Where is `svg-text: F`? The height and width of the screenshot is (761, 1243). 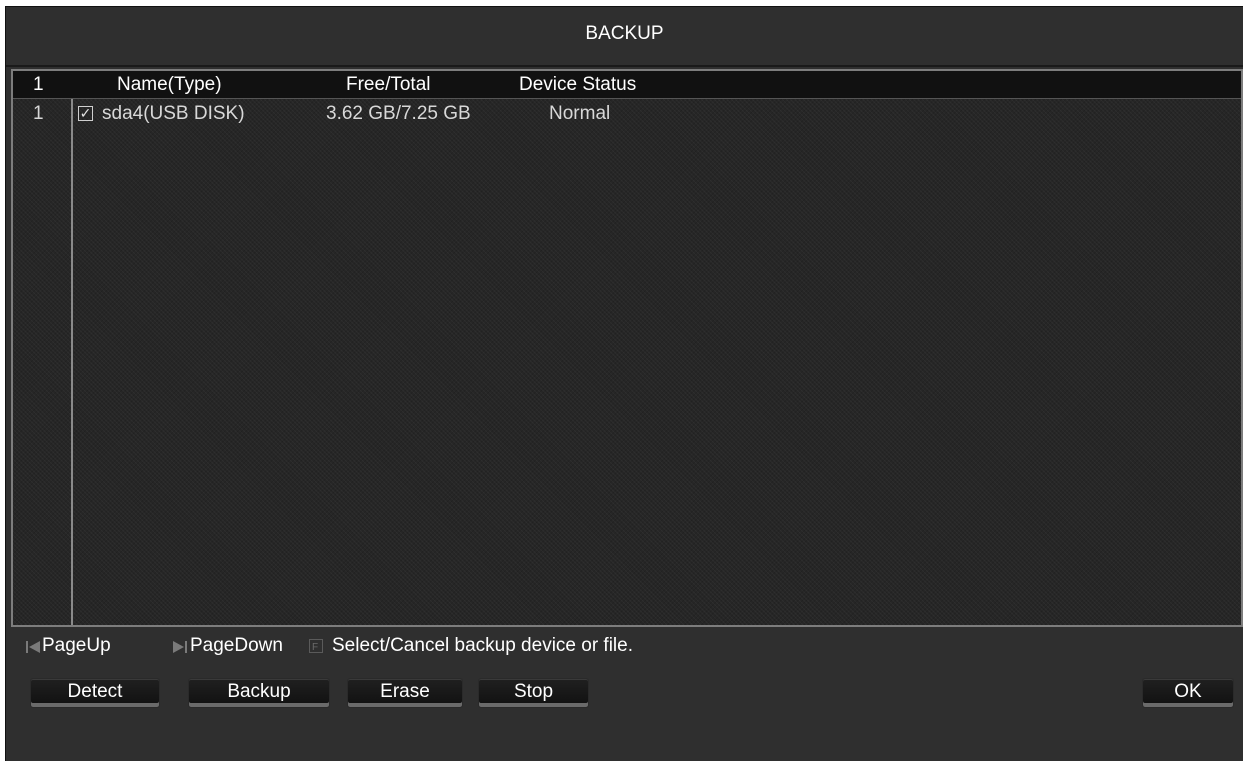
svg-text: F is located at coordinates (315, 647).